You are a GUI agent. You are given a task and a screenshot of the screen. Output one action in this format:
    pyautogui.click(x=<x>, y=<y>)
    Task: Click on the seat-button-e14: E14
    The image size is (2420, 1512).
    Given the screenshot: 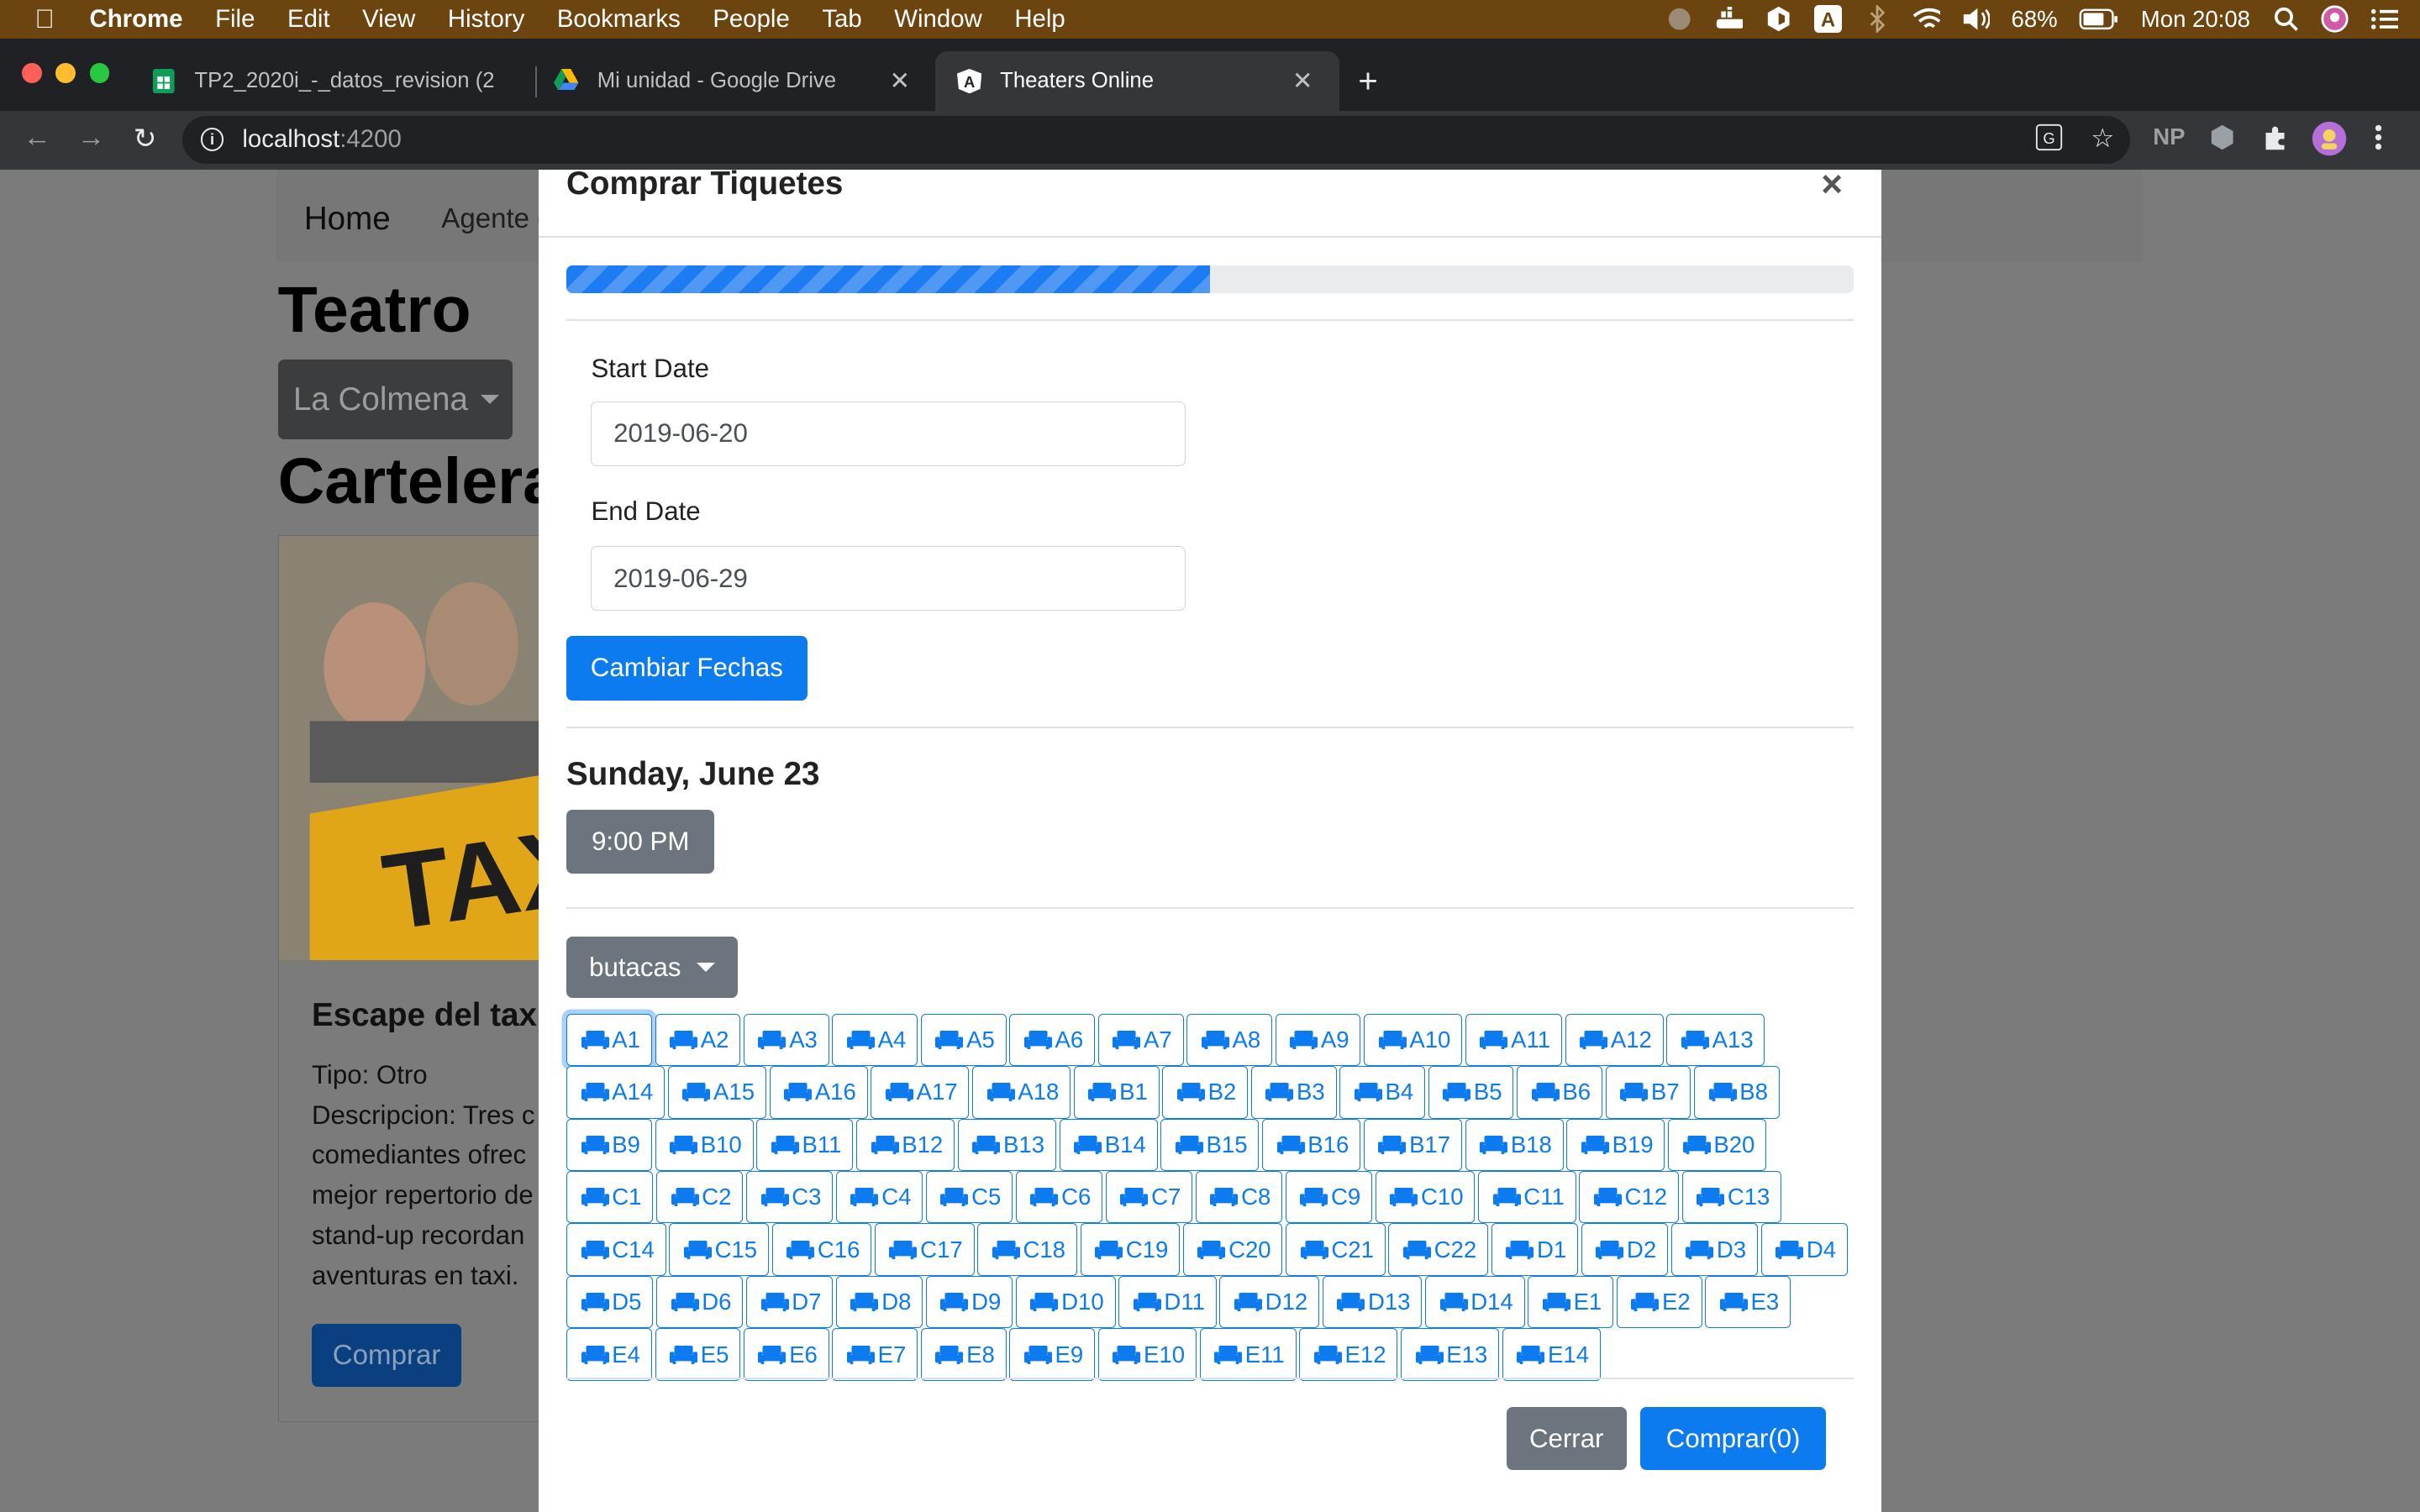 What is the action you would take?
    pyautogui.click(x=1552, y=1354)
    